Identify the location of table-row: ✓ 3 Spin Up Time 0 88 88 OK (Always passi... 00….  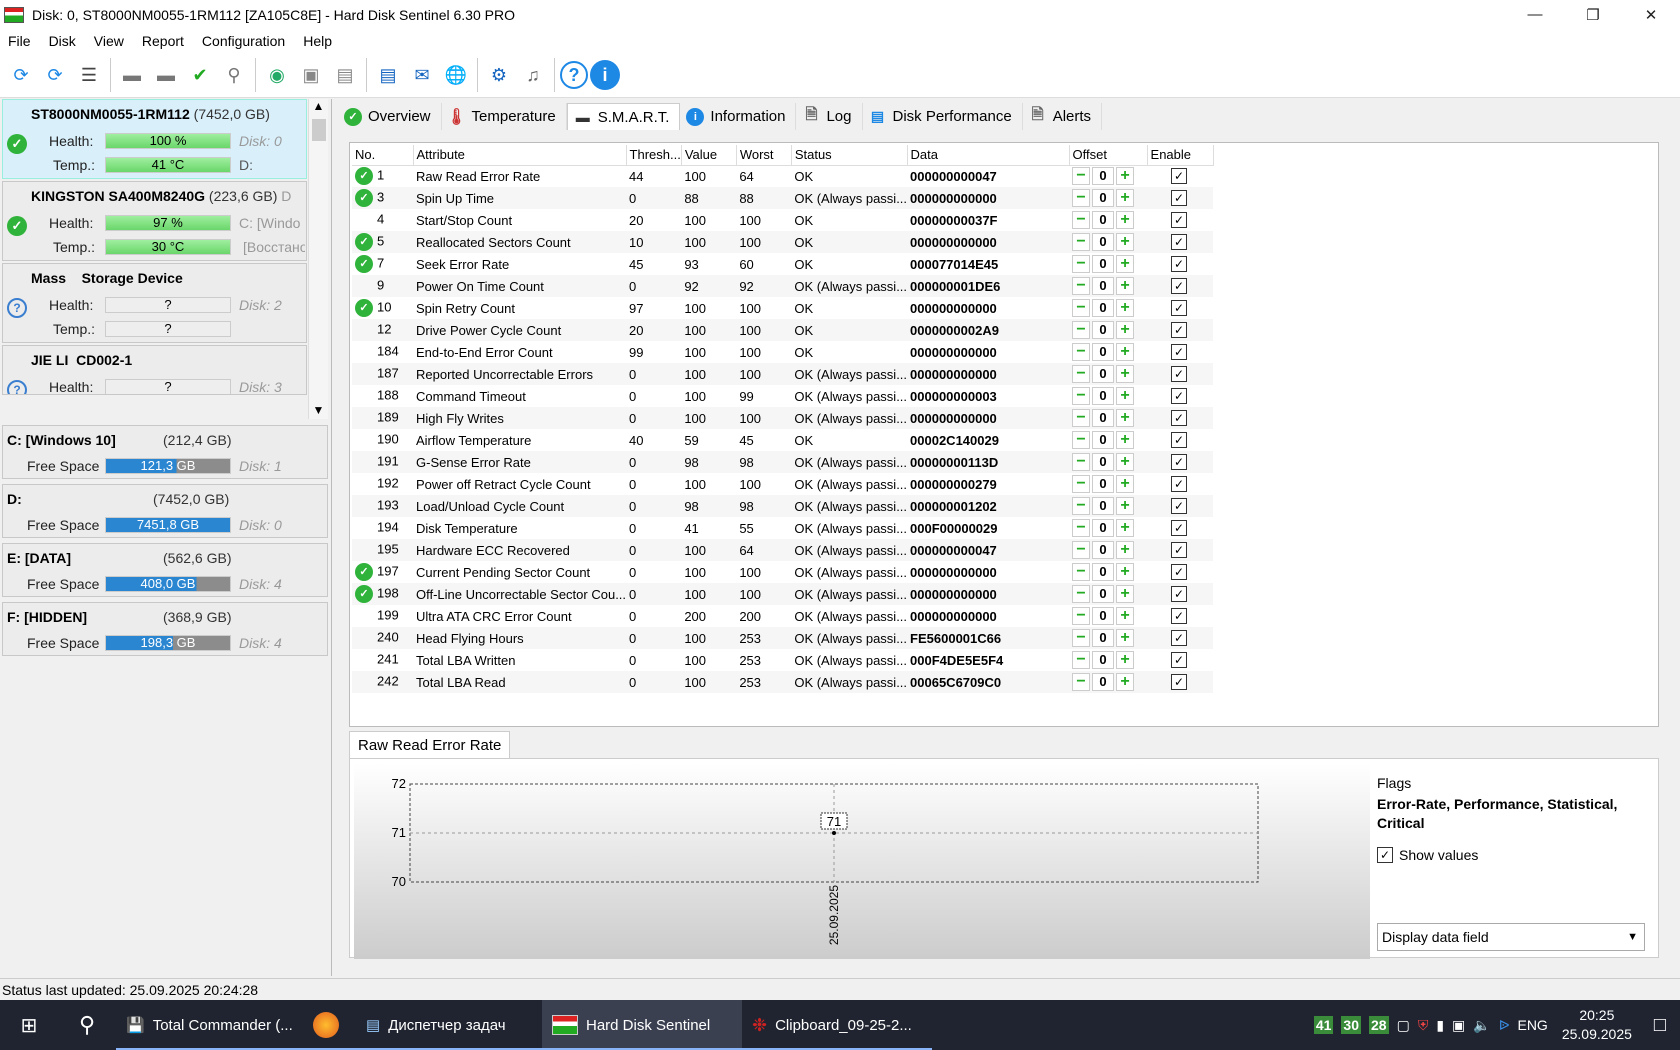
(783, 198).